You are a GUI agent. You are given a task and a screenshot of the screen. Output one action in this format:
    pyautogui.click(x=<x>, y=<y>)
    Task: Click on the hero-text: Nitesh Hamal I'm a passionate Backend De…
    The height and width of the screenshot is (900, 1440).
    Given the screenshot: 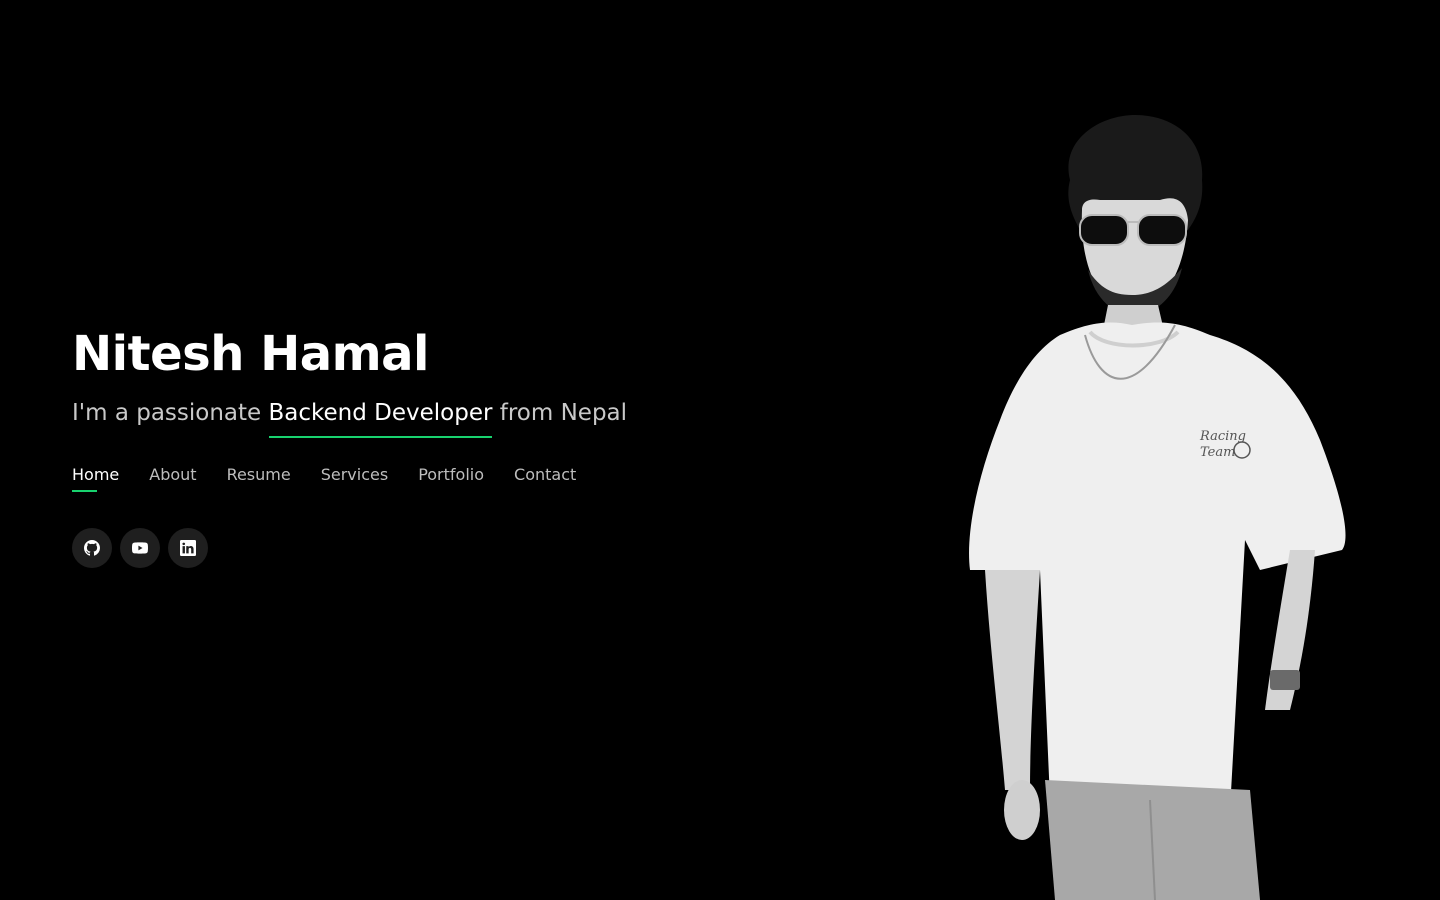 What is the action you would take?
    pyautogui.click(x=422, y=380)
    